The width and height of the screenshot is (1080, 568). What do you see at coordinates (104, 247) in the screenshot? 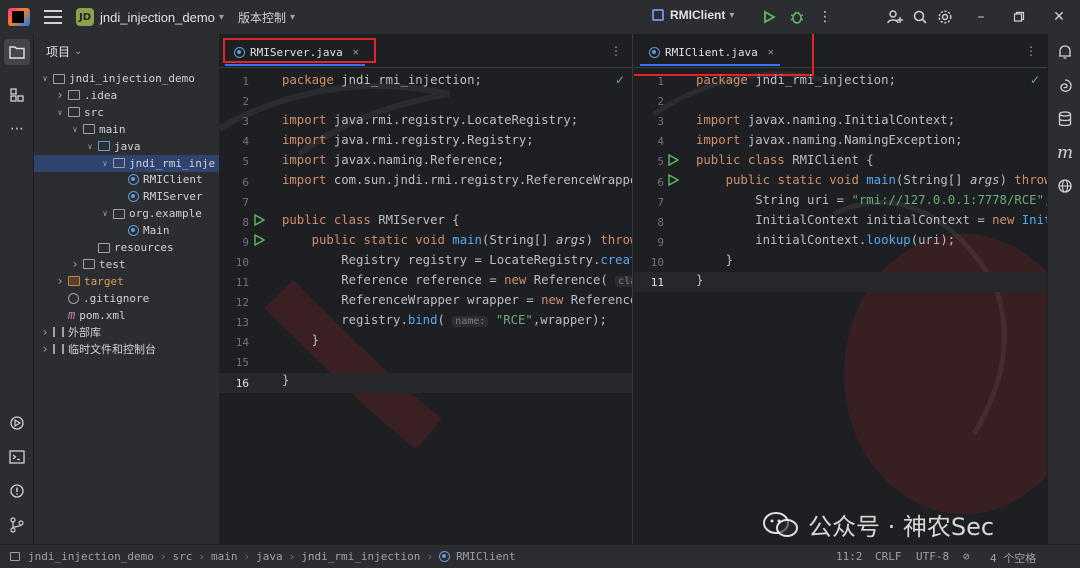
I see `folder-icon` at bounding box center [104, 247].